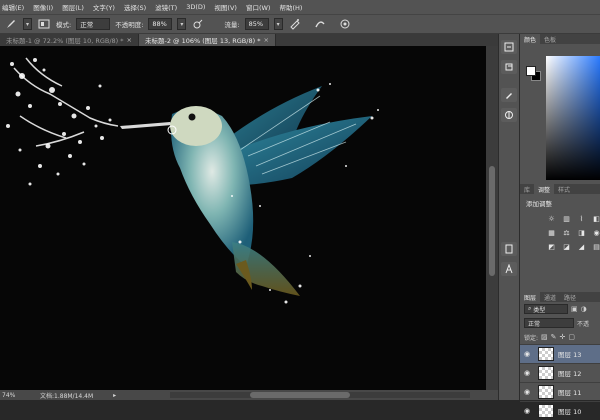 The image size is (600, 420). I want to click on flow-dropdown: ▾, so click(278, 24).